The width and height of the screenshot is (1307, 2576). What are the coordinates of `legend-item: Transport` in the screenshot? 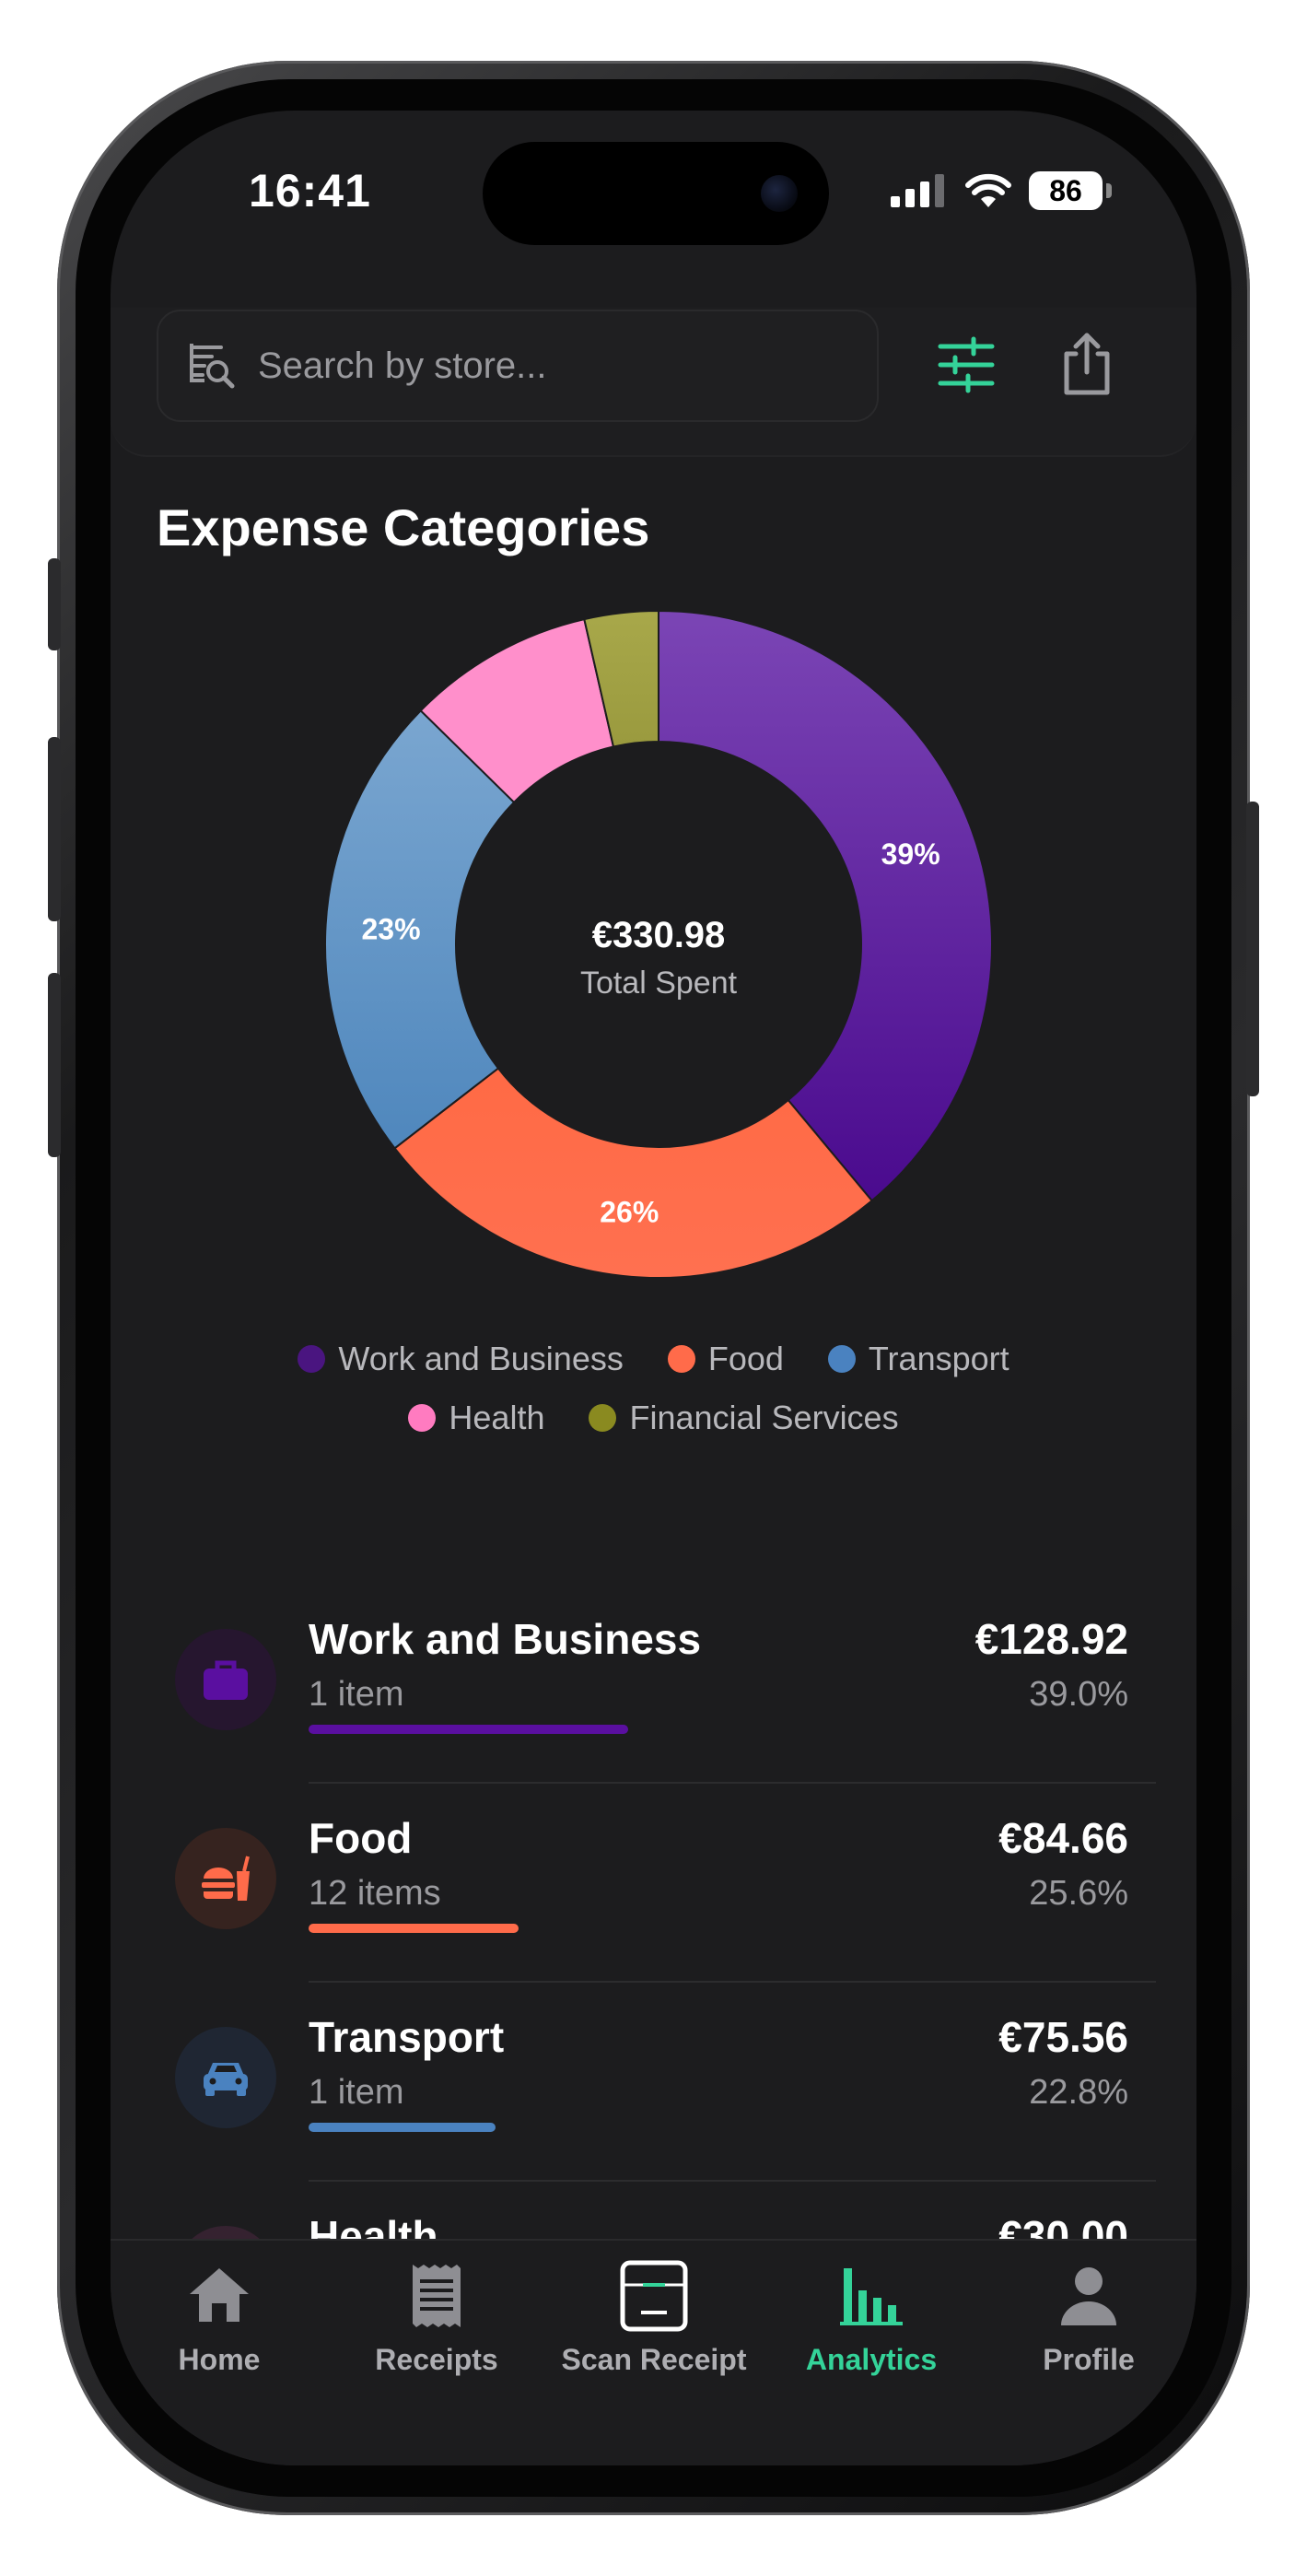 It's located at (918, 1359).